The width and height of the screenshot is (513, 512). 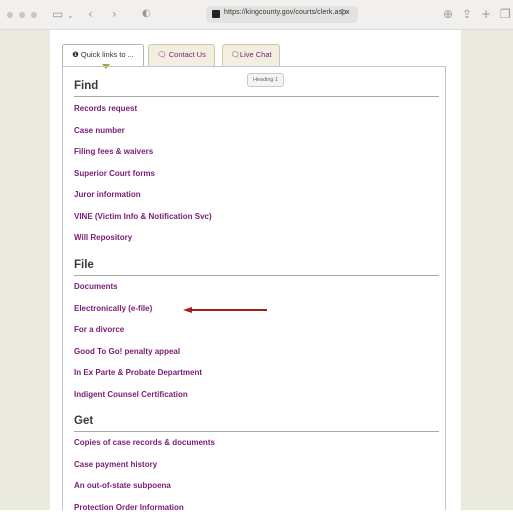 I want to click on link-case-payment-history: Case payment history, so click(x=115, y=464).